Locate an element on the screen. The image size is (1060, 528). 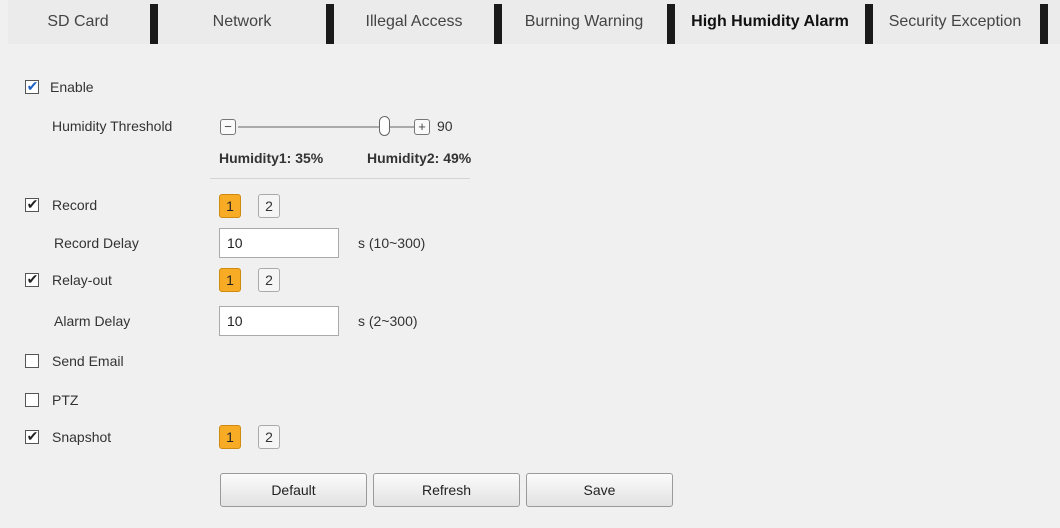
humidity1-reading: Humidity1: 35% is located at coordinates (271, 158).